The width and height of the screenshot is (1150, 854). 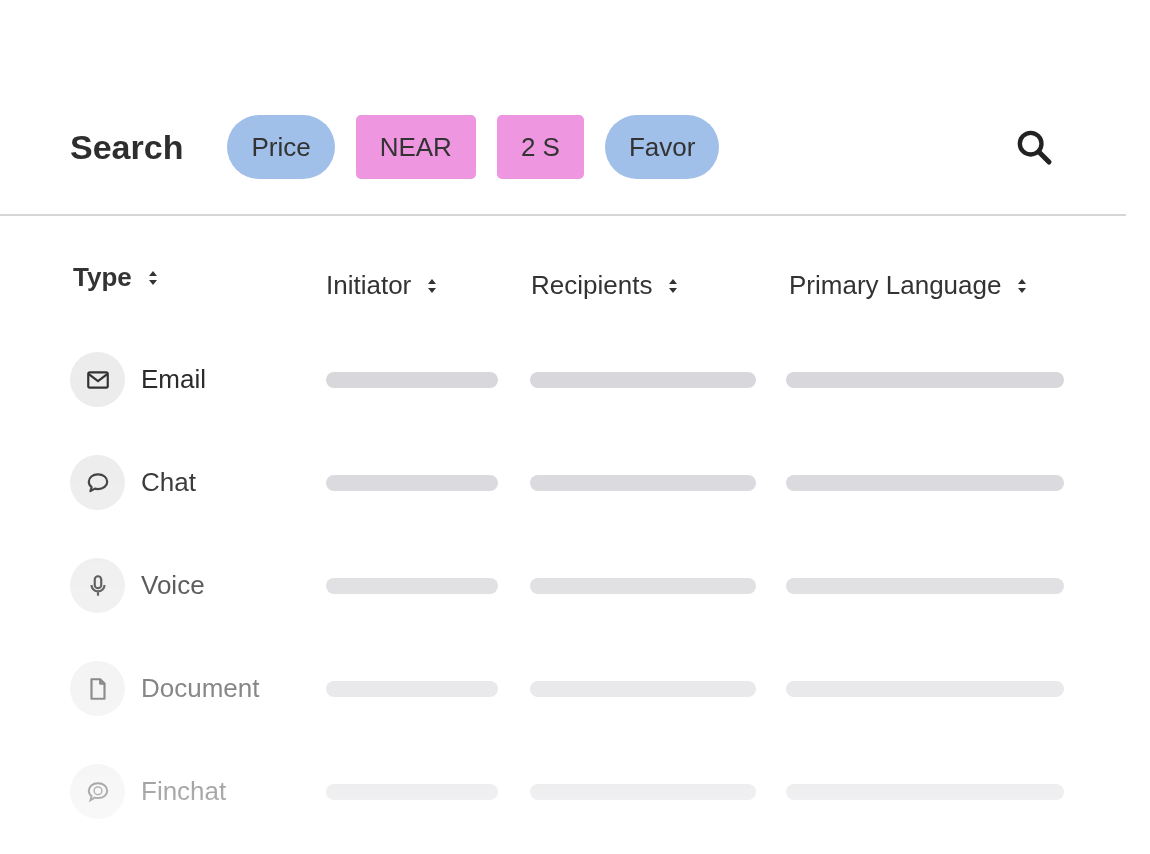 What do you see at coordinates (173, 585) in the screenshot?
I see `type-label: Voice` at bounding box center [173, 585].